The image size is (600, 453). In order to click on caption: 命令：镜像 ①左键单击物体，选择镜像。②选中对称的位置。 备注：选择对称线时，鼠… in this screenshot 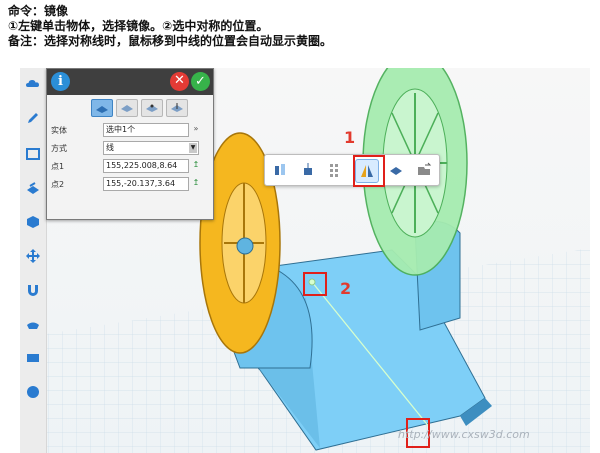, I will do `click(170, 26)`.